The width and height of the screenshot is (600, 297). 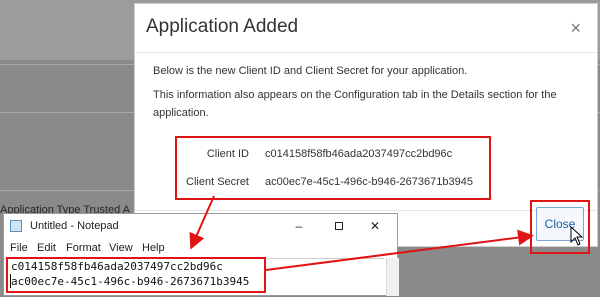 What do you see at coordinates (359, 154) in the screenshot?
I see `client-id-value: c014158f58fb46ada2037497cc2bd96c` at bounding box center [359, 154].